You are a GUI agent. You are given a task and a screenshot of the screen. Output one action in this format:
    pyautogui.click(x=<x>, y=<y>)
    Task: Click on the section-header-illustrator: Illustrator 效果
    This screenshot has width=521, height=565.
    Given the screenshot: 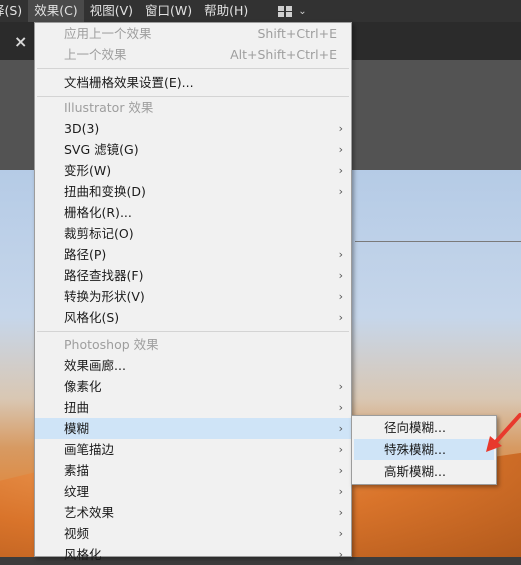 What is the action you would take?
    pyautogui.click(x=109, y=107)
    